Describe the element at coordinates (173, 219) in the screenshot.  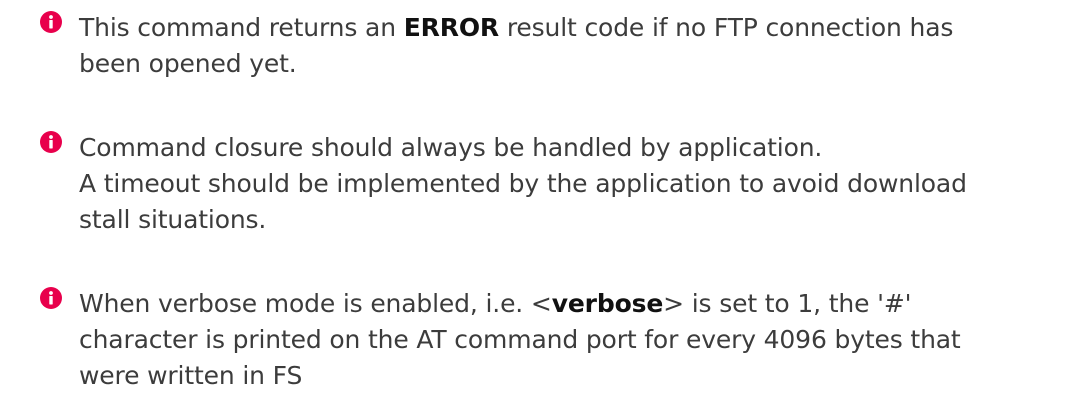
I see `note-line: stall situations.` at that location.